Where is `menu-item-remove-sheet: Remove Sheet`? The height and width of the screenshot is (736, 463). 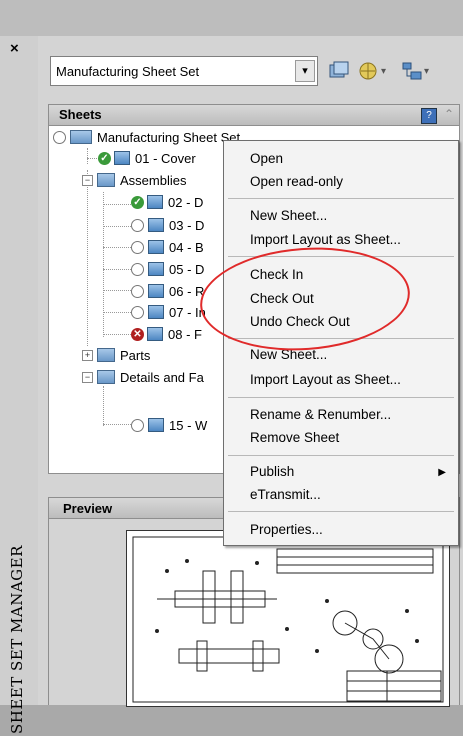
menu-item-remove-sheet: Remove Sheet is located at coordinates (294, 437).